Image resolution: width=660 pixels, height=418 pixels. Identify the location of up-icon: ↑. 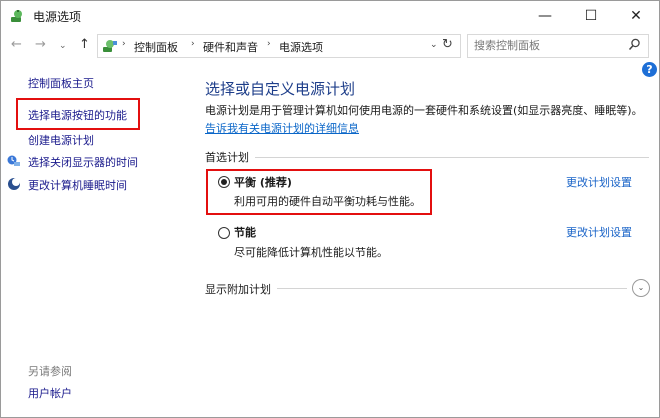
(84, 44).